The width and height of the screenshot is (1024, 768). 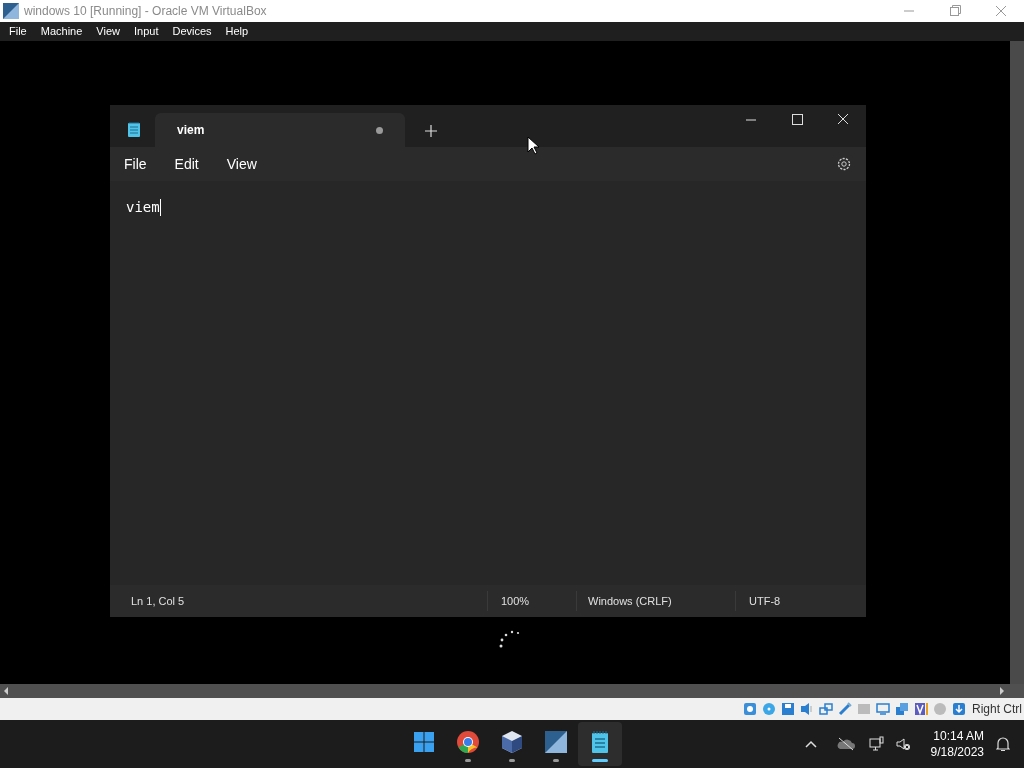 What do you see at coordinates (143, 207) in the screenshot?
I see `document-text: viem` at bounding box center [143, 207].